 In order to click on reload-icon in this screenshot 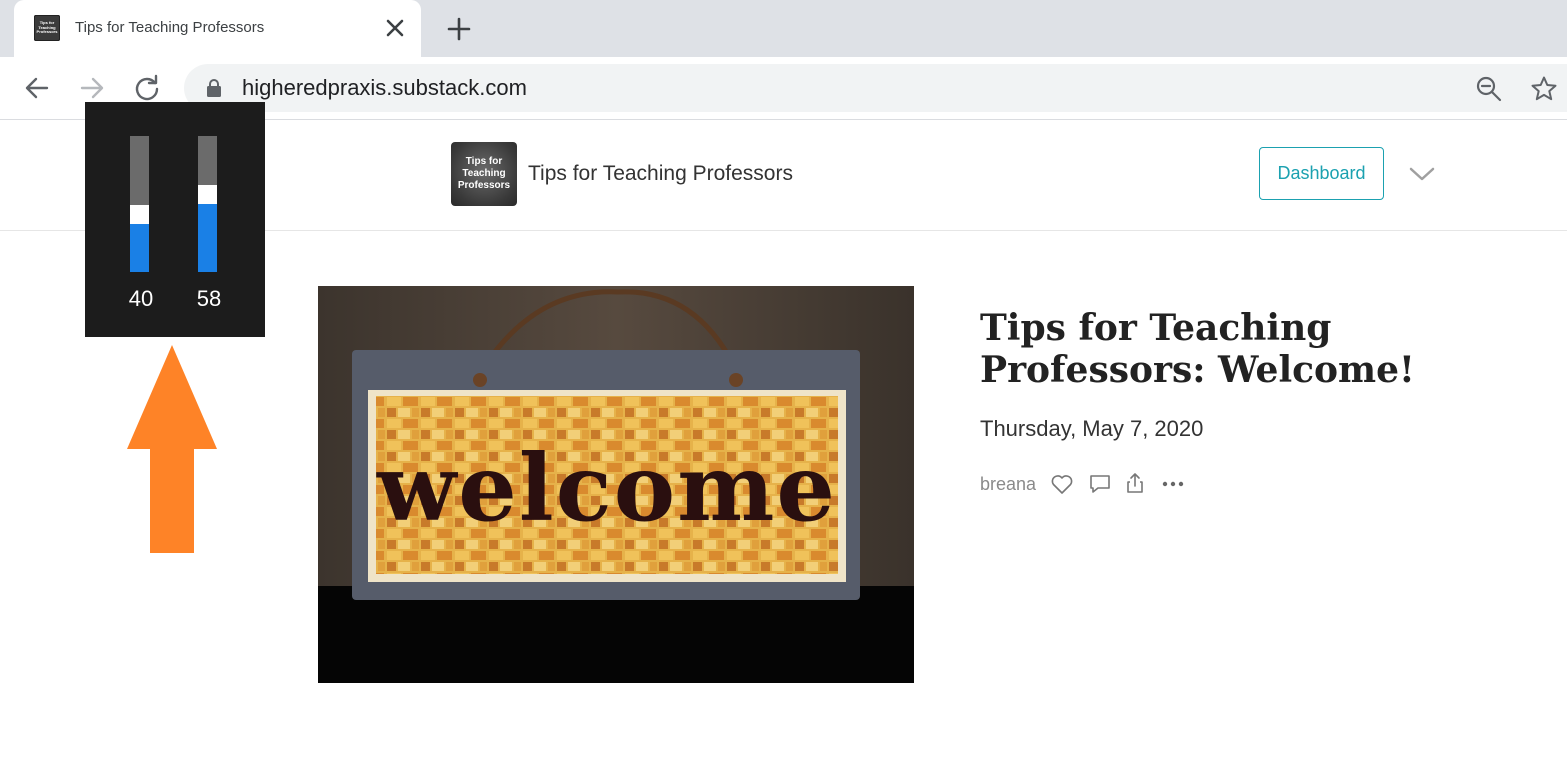, I will do `click(147, 88)`.